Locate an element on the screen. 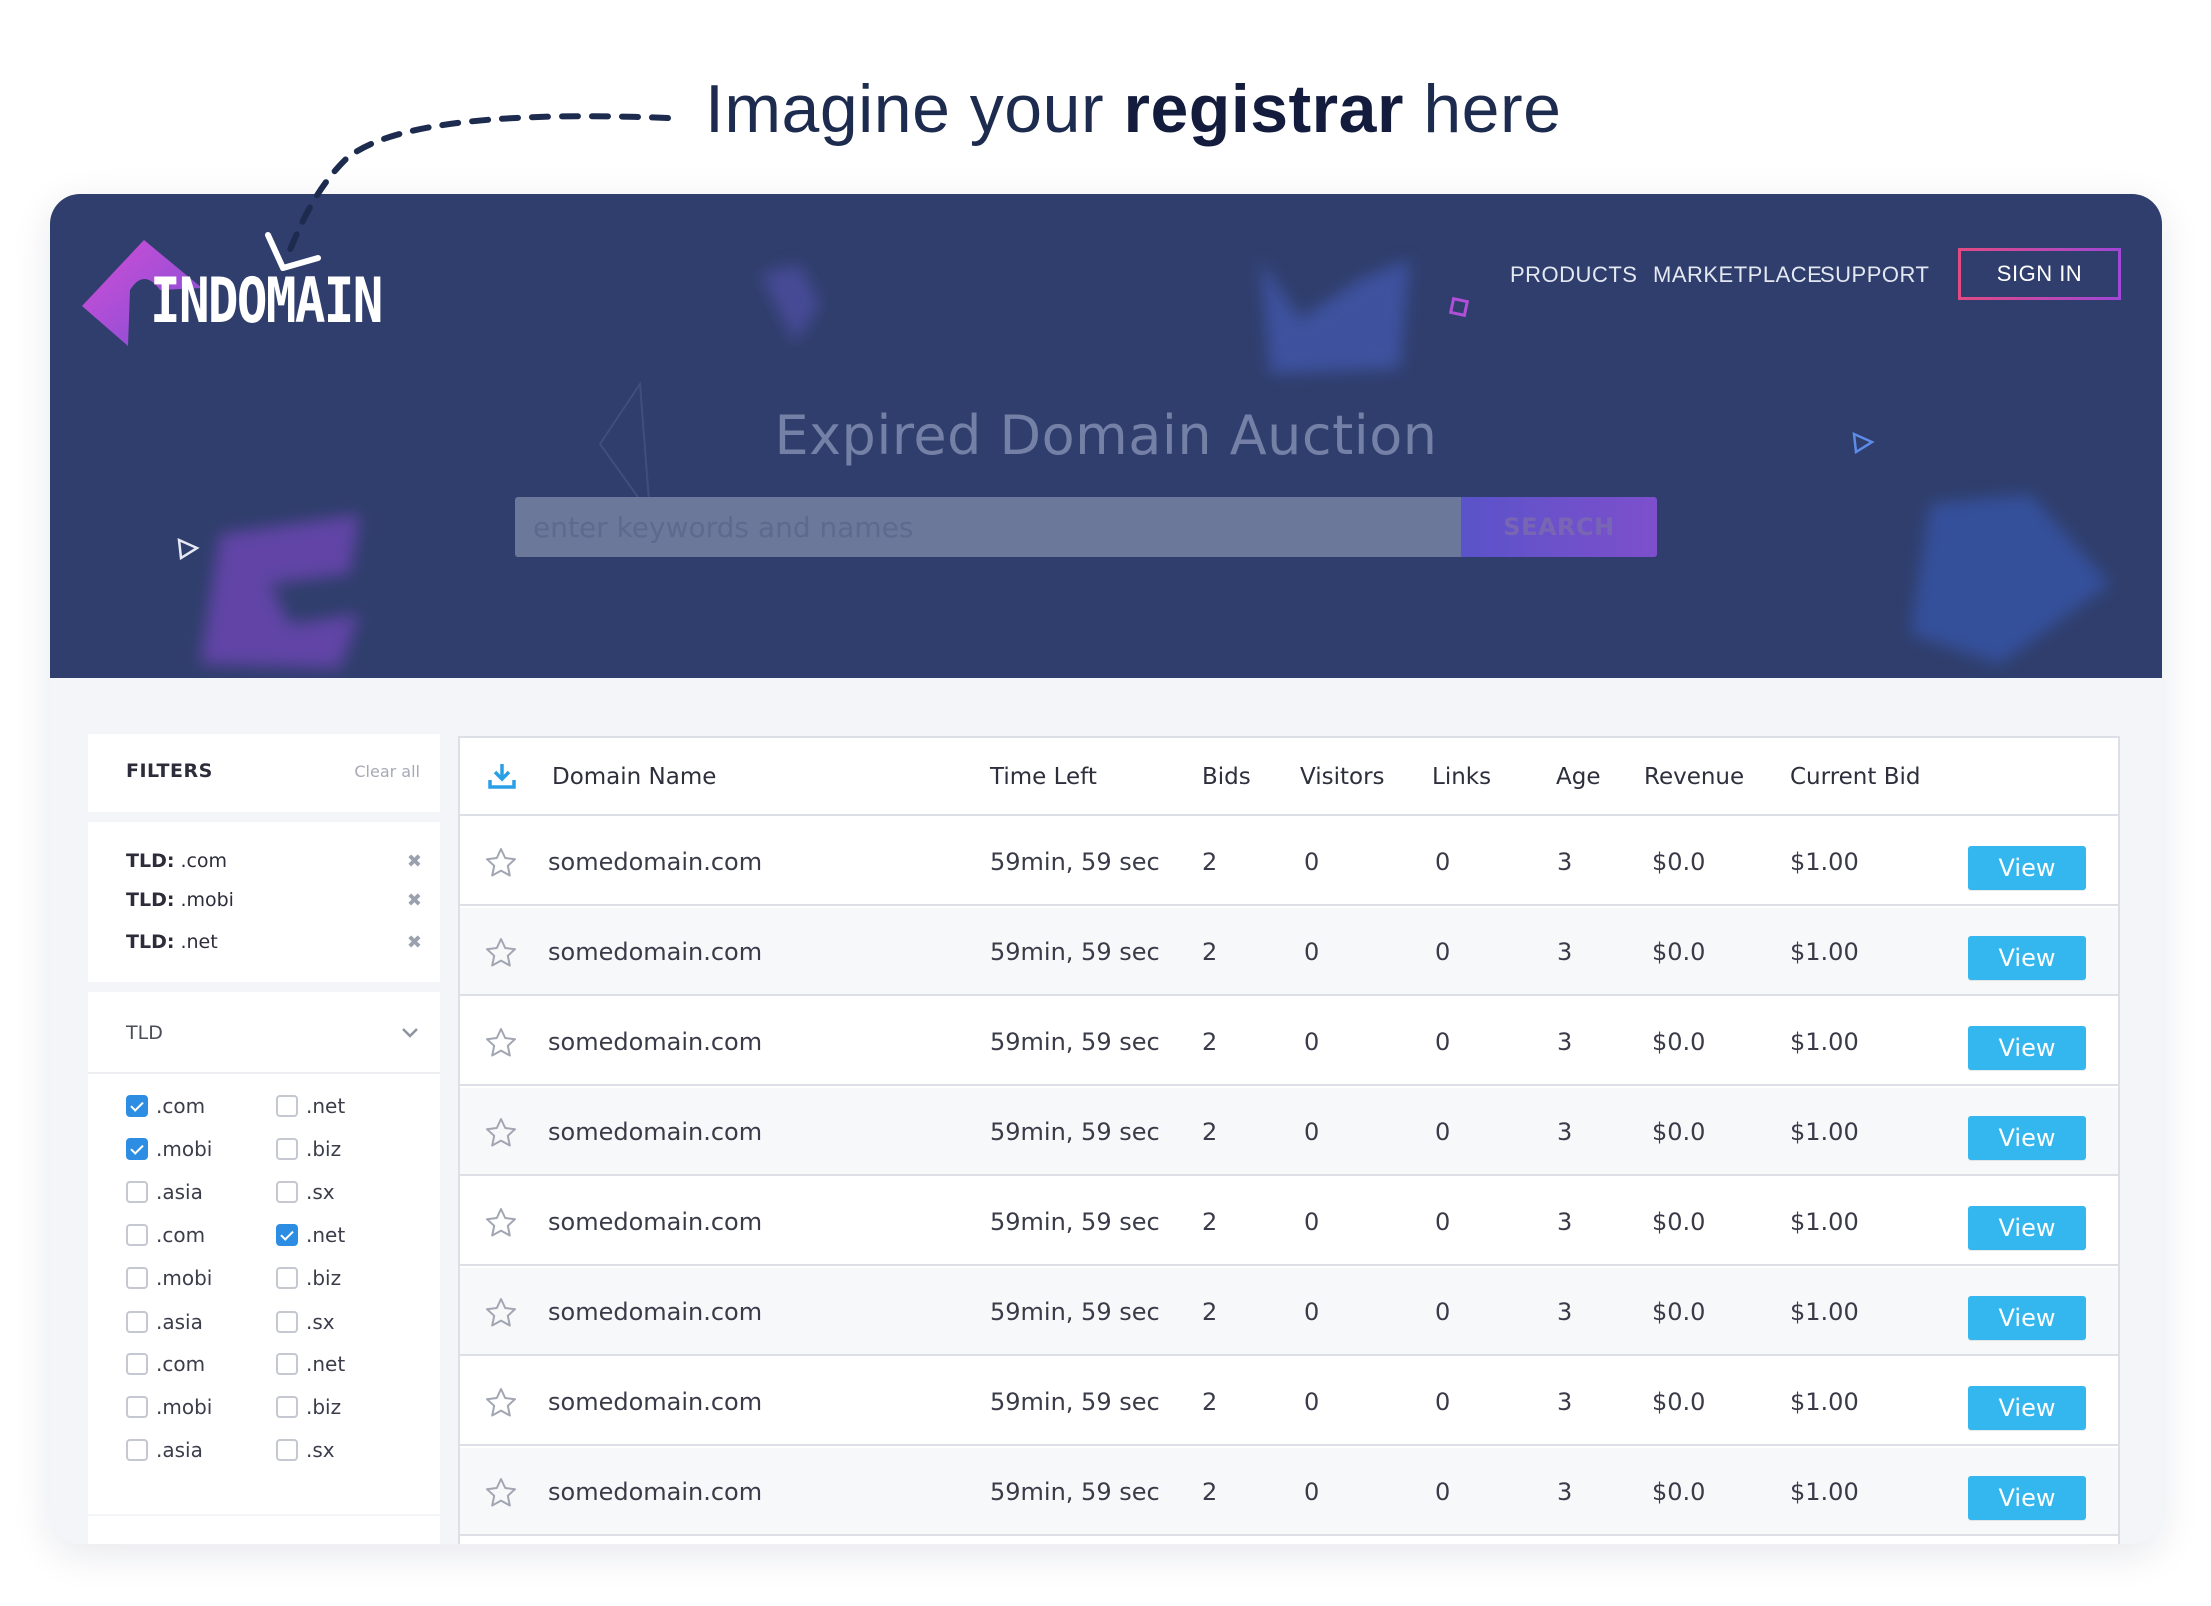 This screenshot has width=2211, height=1606. col-revenue: Revenue is located at coordinates (1694, 777).